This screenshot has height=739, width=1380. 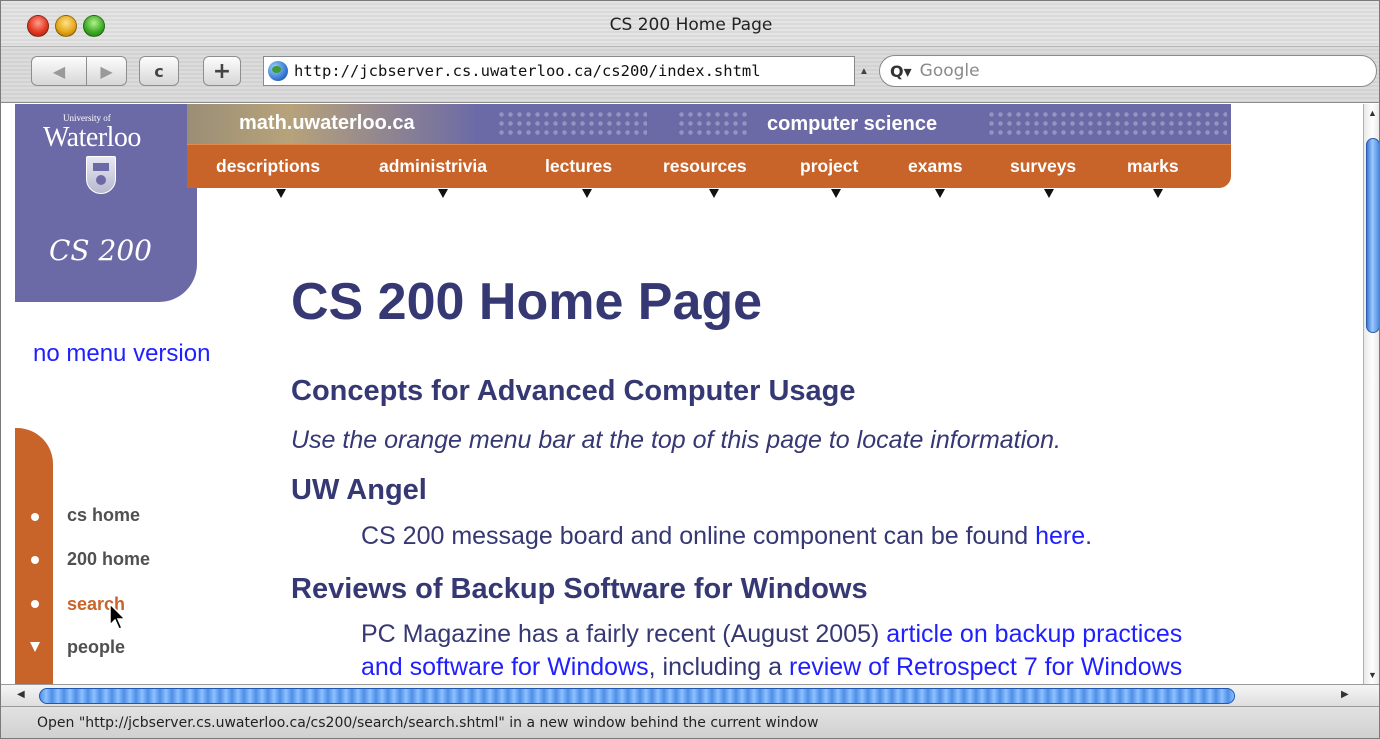 I want to click on logo-panel: University of Waterloo CS 200, so click(x=106, y=203).